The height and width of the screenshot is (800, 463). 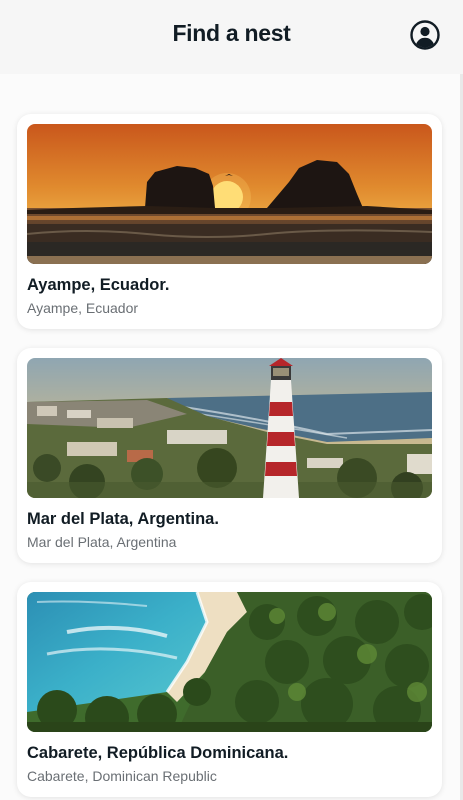 I want to click on page-title: Find a nest, so click(x=231, y=33).